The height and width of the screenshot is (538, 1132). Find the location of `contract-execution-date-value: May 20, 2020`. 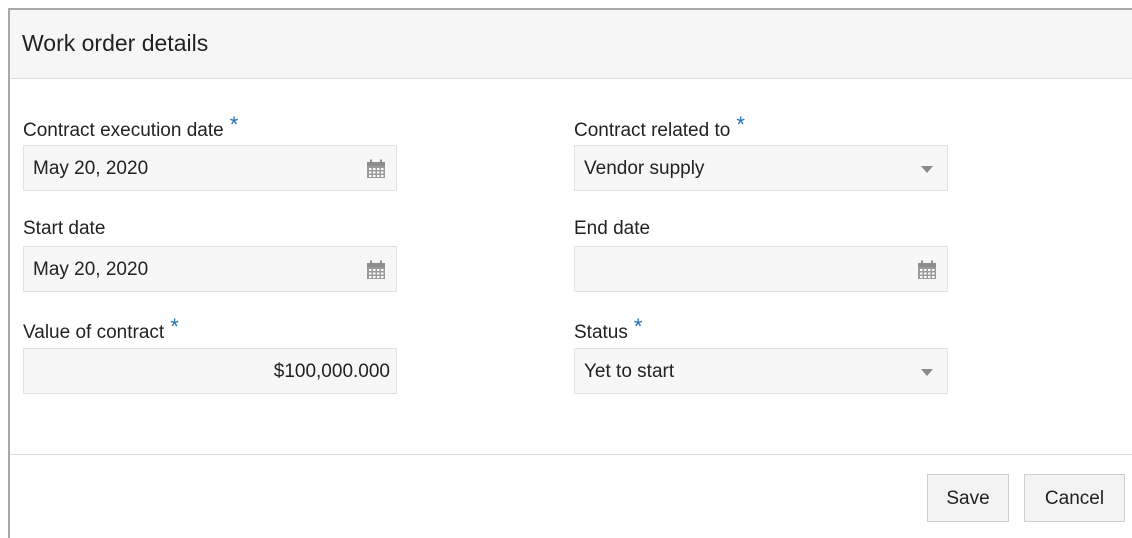

contract-execution-date-value: May 20, 2020 is located at coordinates (91, 168).